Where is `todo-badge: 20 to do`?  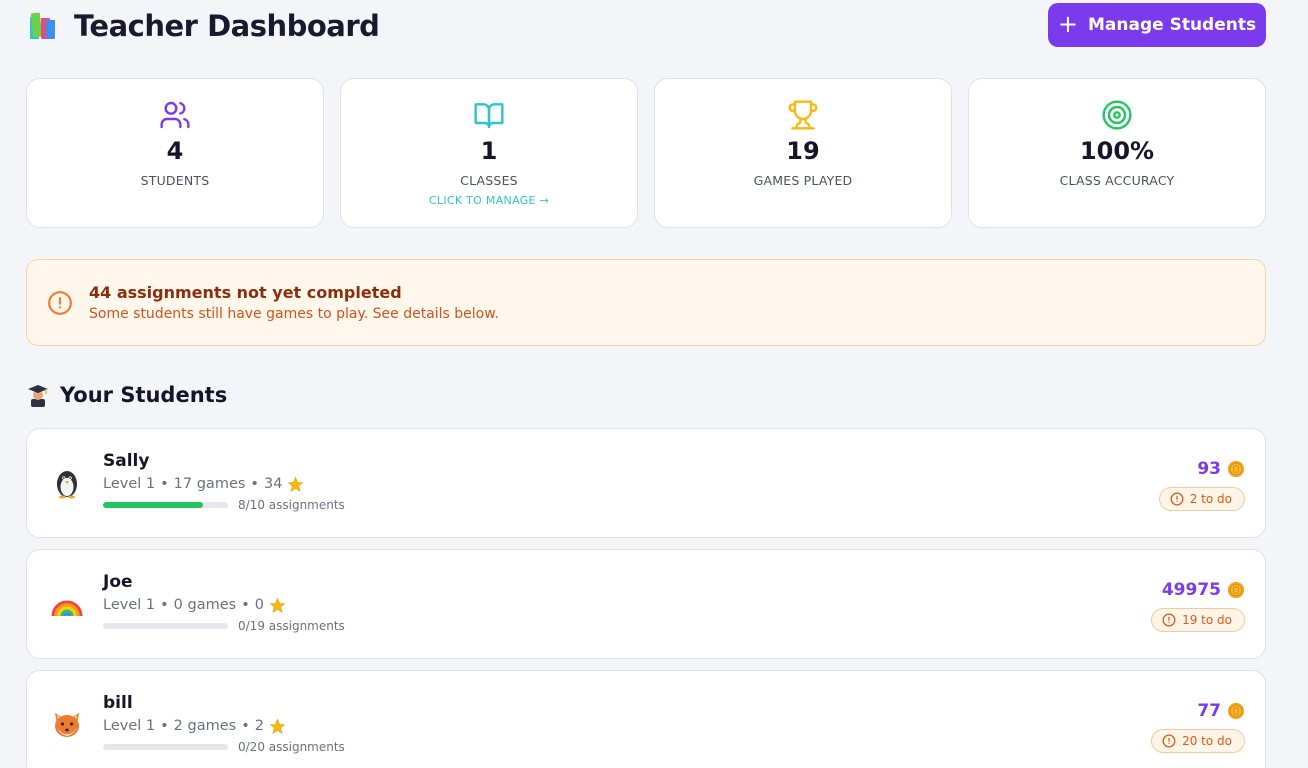 todo-badge: 20 to do is located at coordinates (1198, 741).